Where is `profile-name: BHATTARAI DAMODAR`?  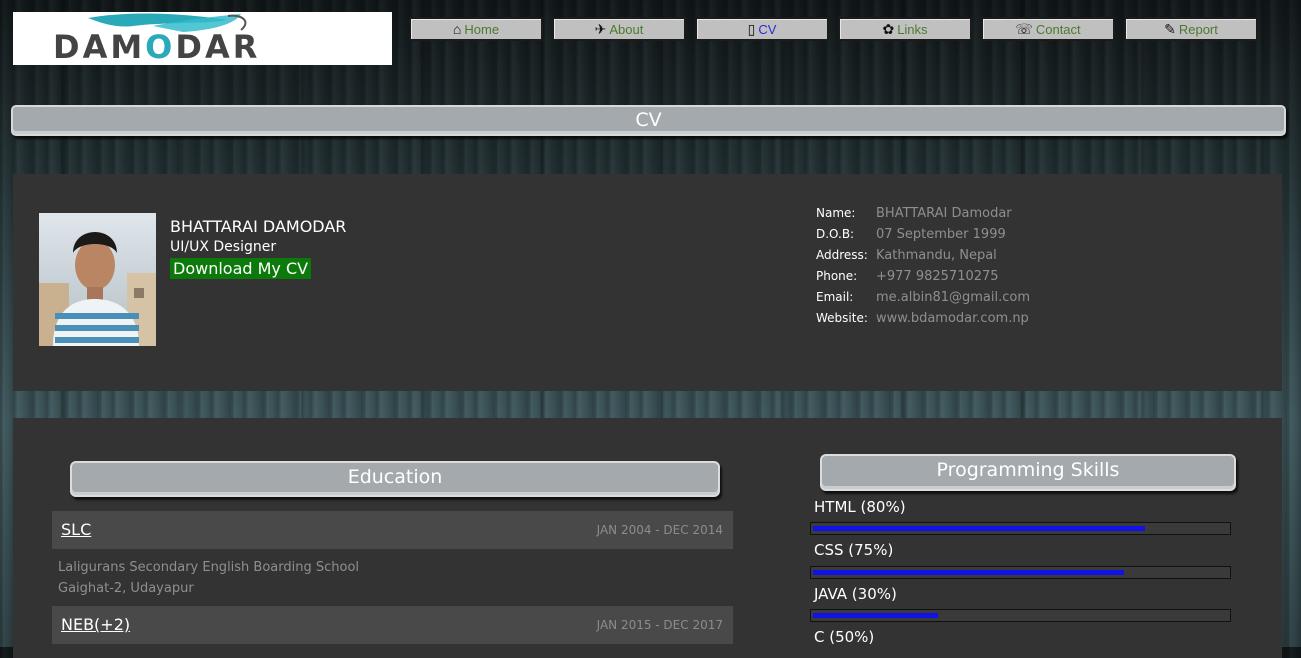
profile-name: BHATTARAI DAMODAR is located at coordinates (258, 226).